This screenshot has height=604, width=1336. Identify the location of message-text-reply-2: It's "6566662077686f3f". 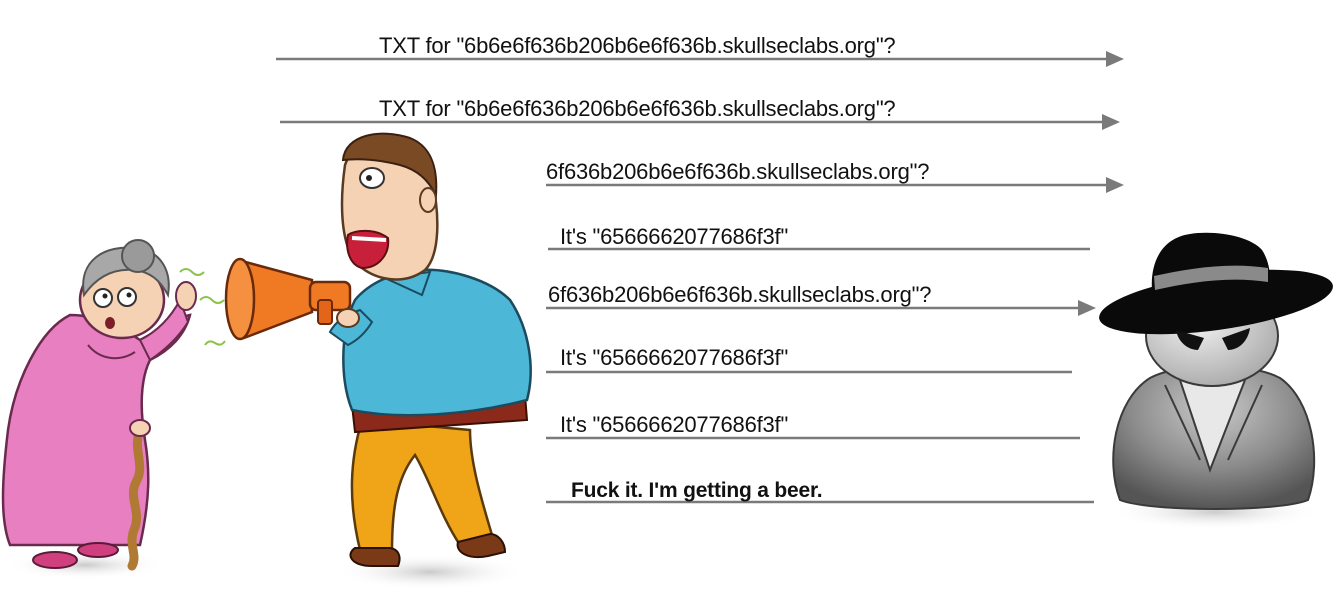
(674, 357).